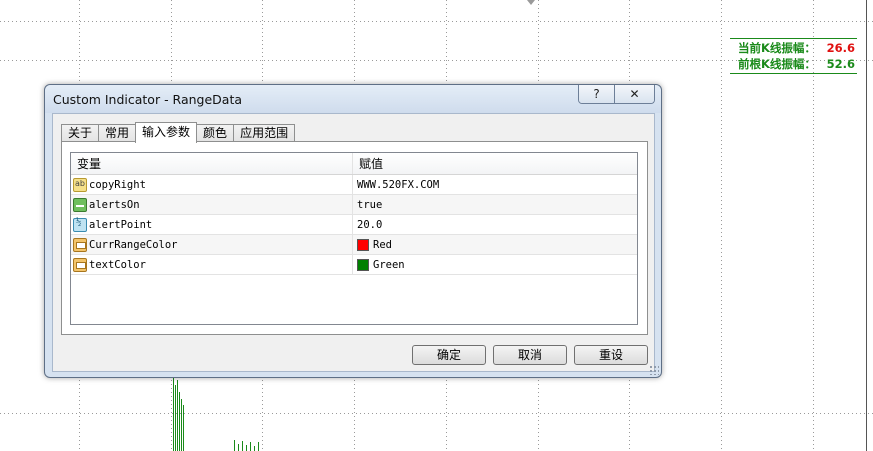 Image resolution: width=873 pixels, height=451 pixels. Describe the element at coordinates (80, 133) in the screenshot. I see `tab-about: 关于` at that location.